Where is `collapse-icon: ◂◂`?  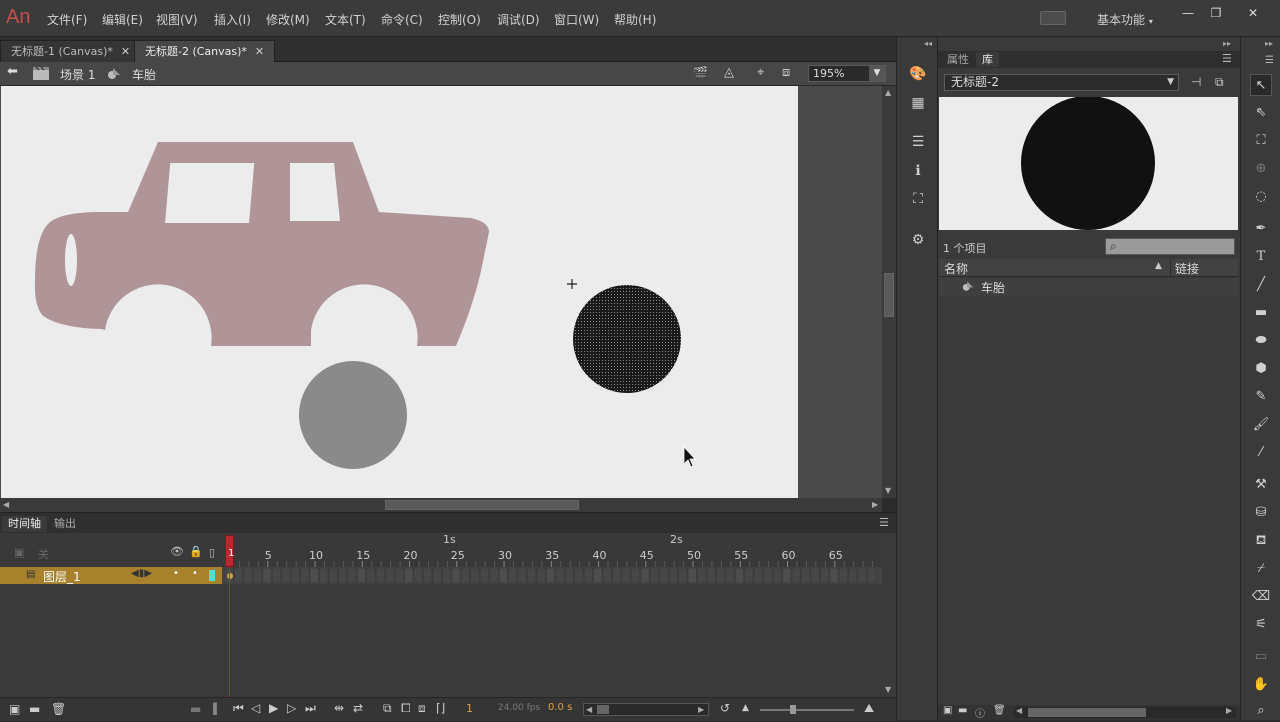 collapse-icon: ◂◂ is located at coordinates (928, 43).